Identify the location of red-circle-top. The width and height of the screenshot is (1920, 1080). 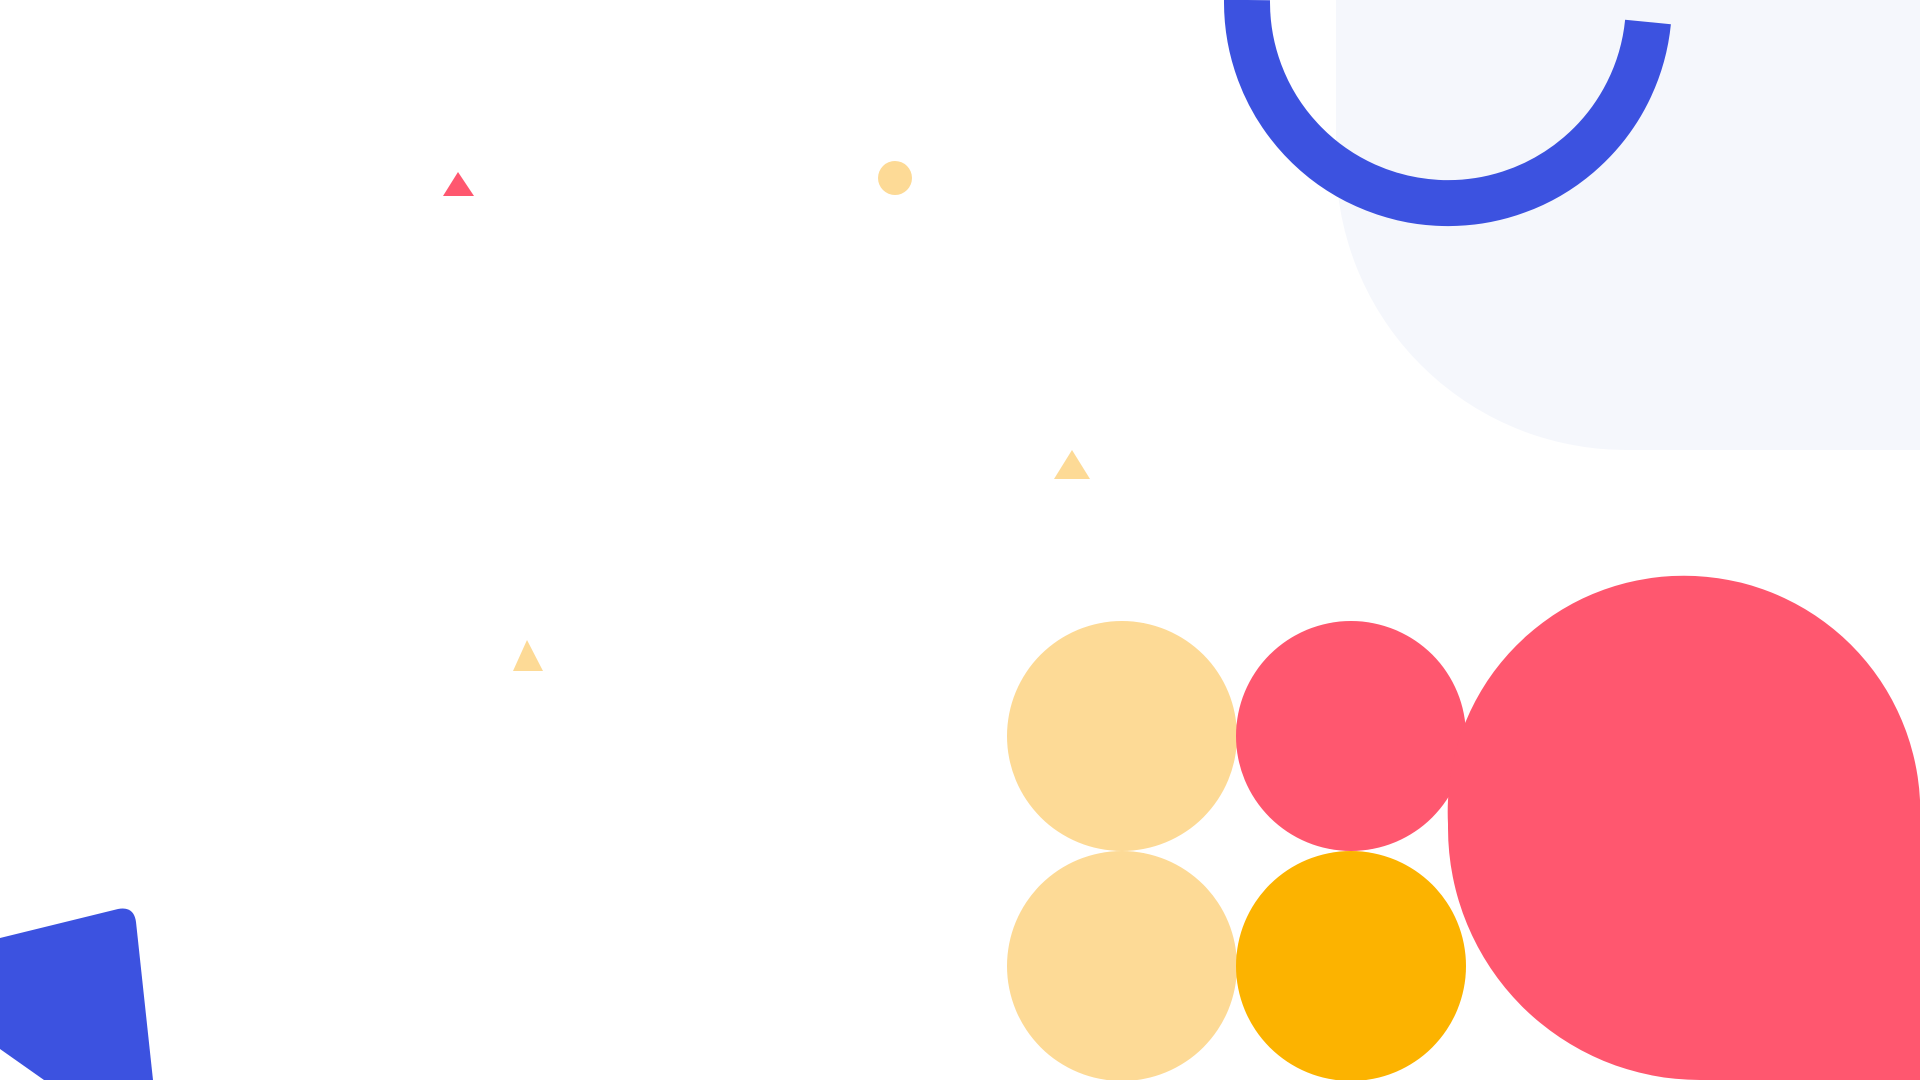
(1351, 736).